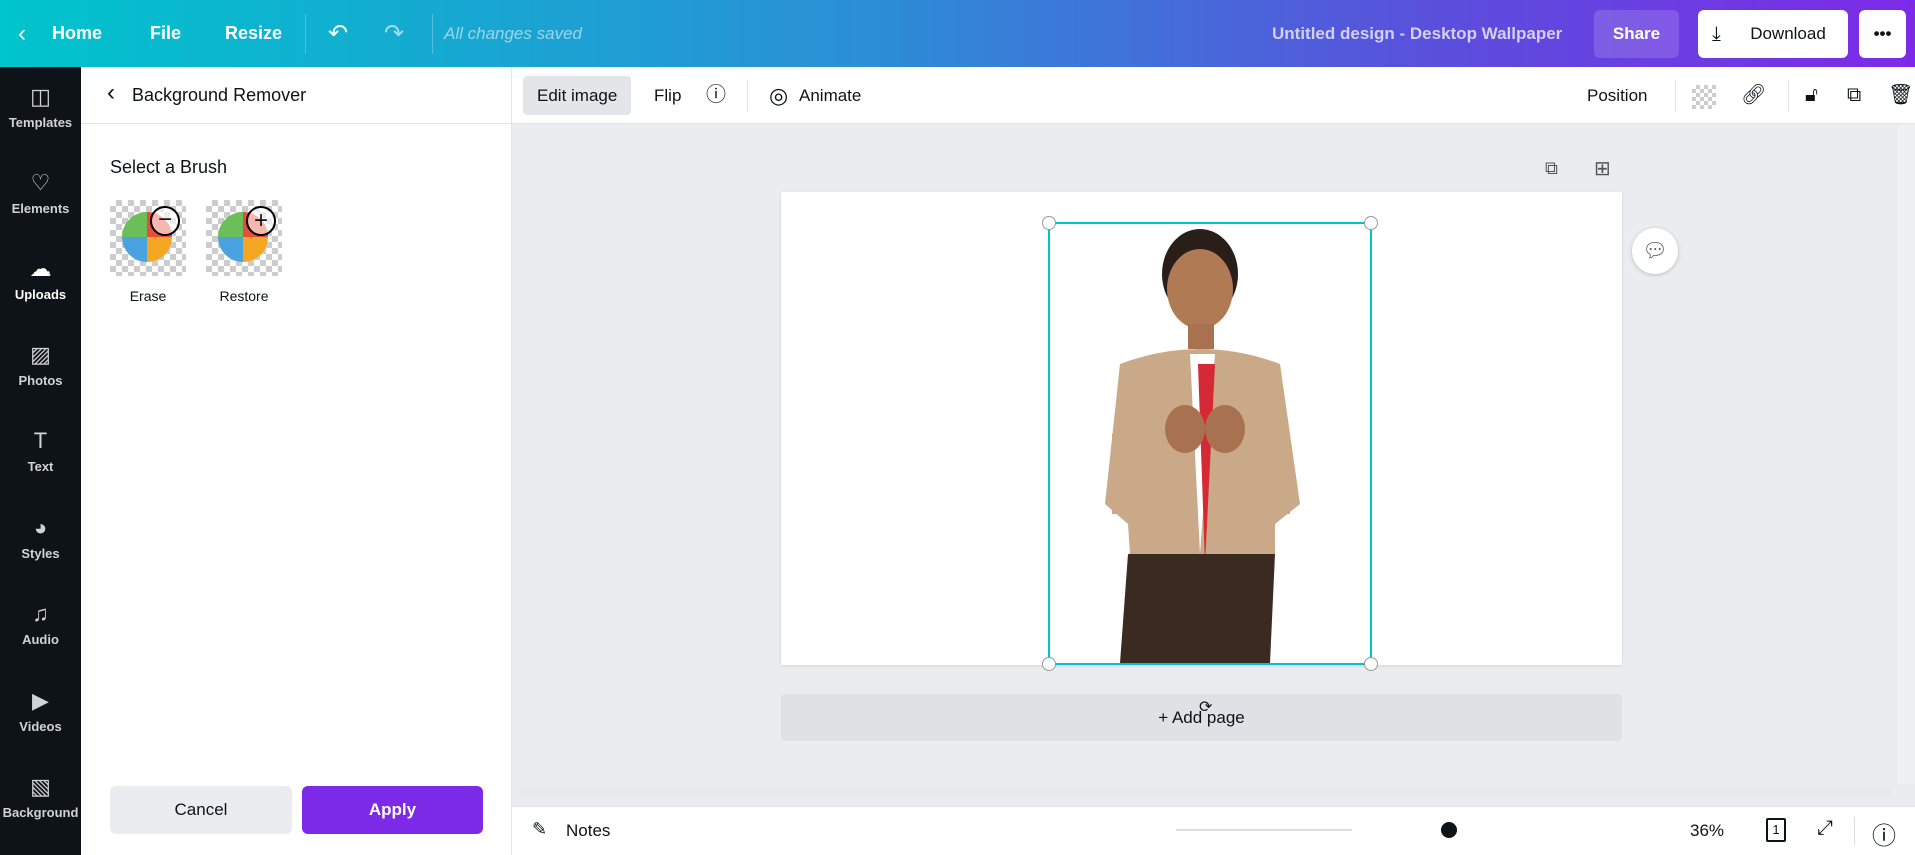 The width and height of the screenshot is (1915, 855). I want to click on sidebar-item-styles: ◕ Styles, so click(40, 554).